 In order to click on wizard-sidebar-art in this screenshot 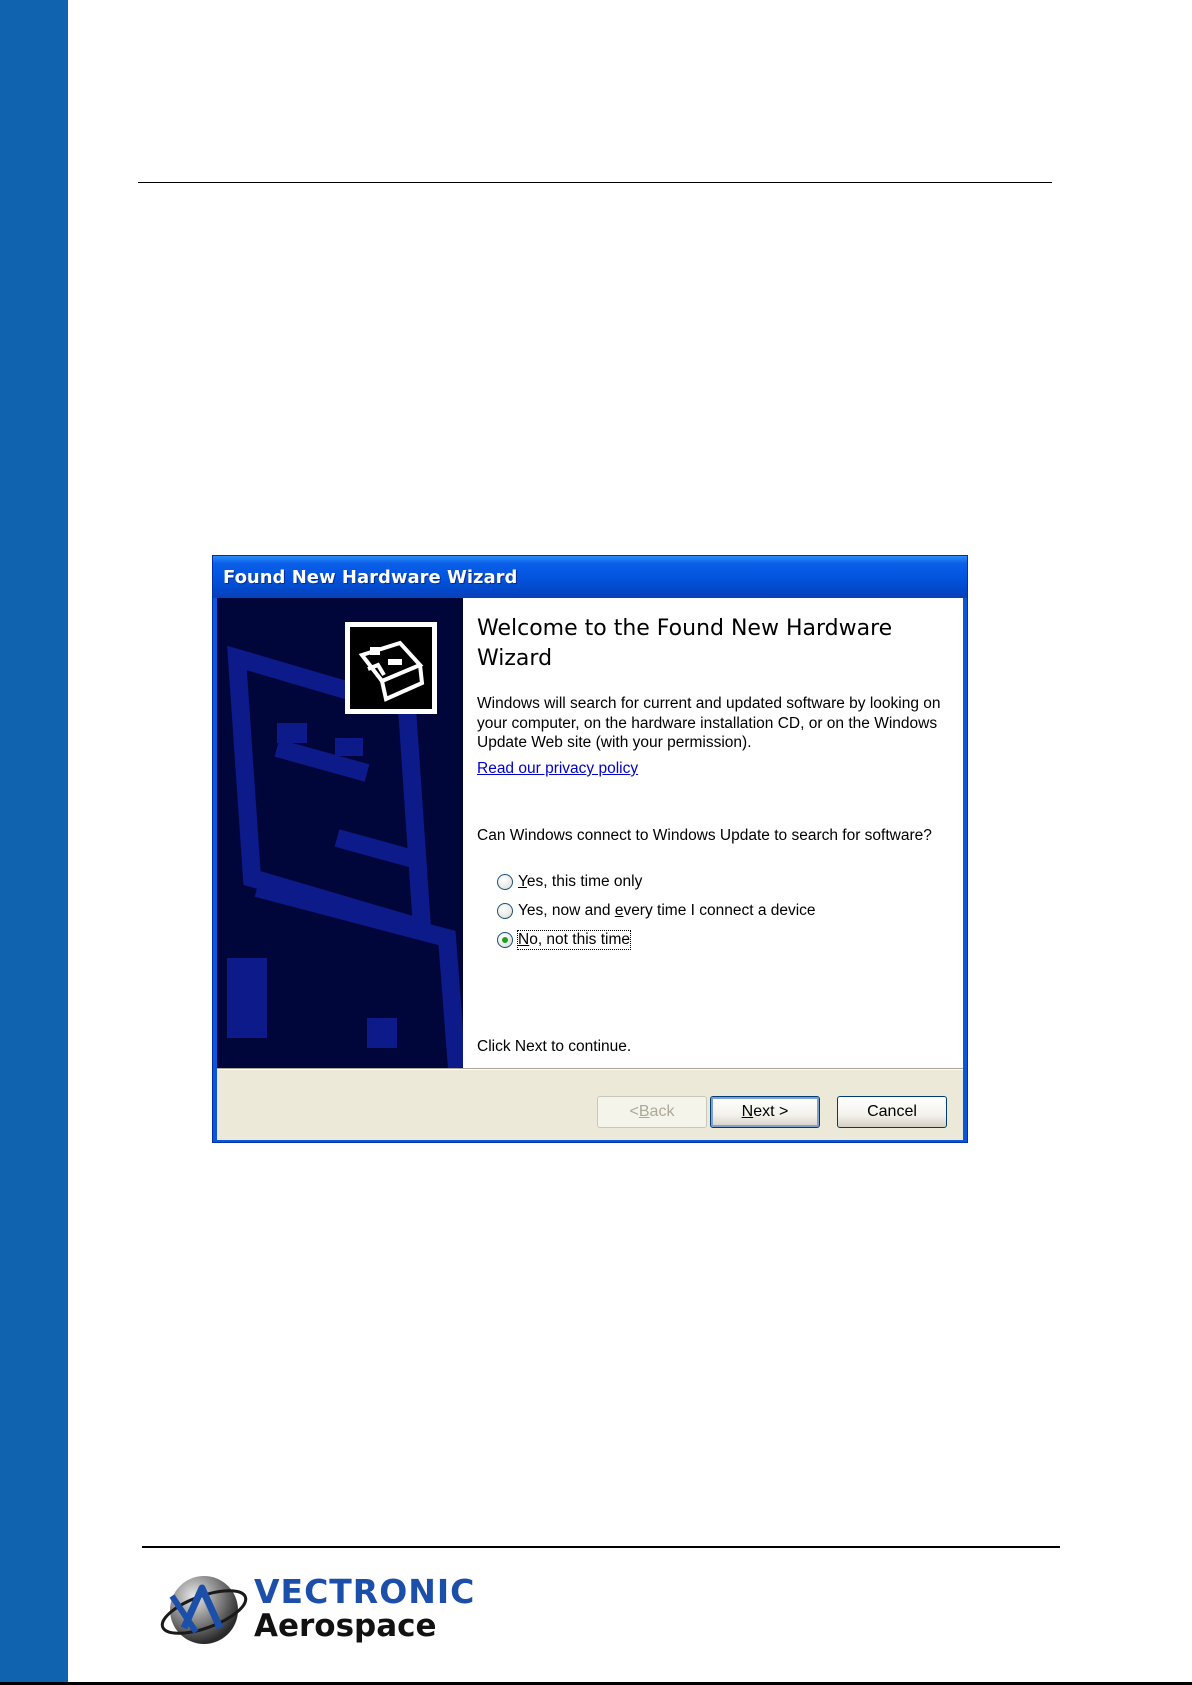, I will do `click(340, 833)`.